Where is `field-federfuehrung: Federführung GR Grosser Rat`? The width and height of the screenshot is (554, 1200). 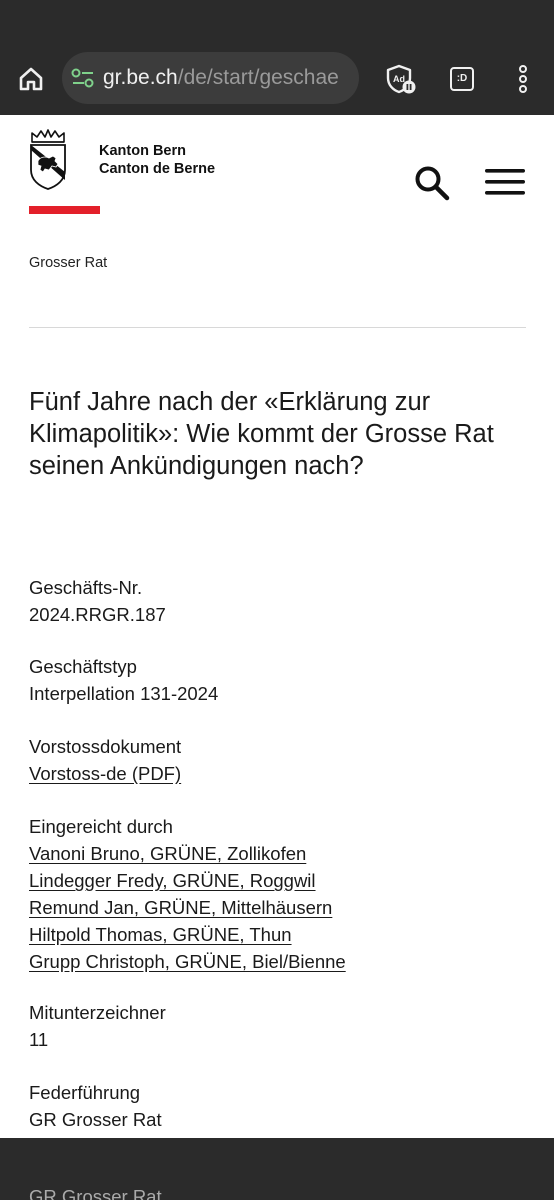 field-federfuehrung: Federführung GR Grosser Rat is located at coordinates (95, 1106).